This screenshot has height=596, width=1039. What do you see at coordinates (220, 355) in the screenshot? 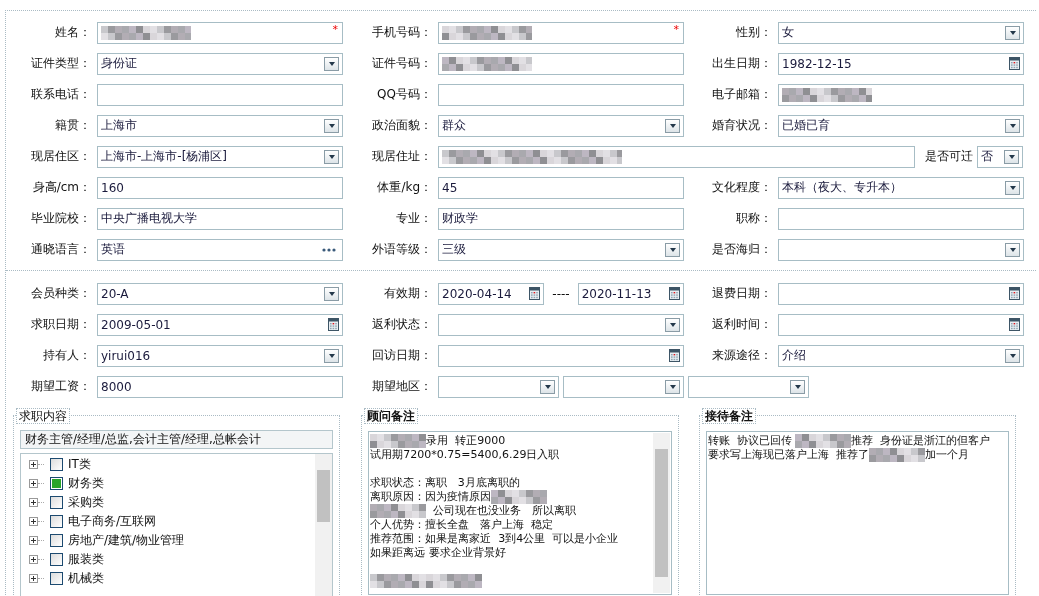
I see `select-field: yirui016` at bounding box center [220, 355].